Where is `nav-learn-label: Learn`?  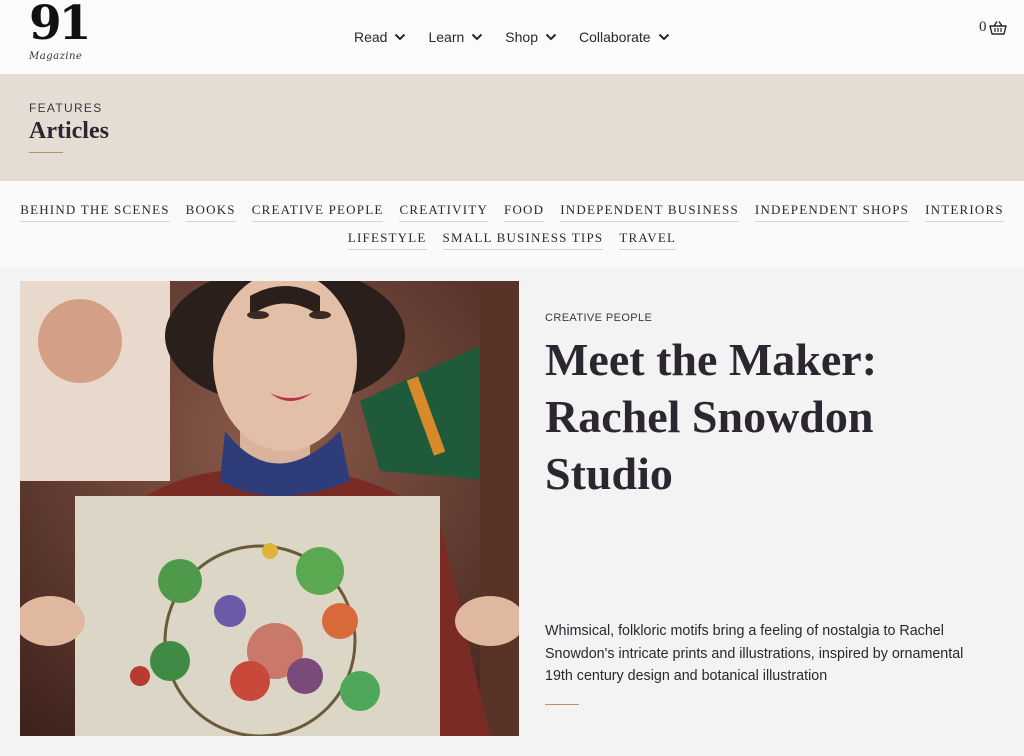 nav-learn-label: Learn is located at coordinates (446, 37).